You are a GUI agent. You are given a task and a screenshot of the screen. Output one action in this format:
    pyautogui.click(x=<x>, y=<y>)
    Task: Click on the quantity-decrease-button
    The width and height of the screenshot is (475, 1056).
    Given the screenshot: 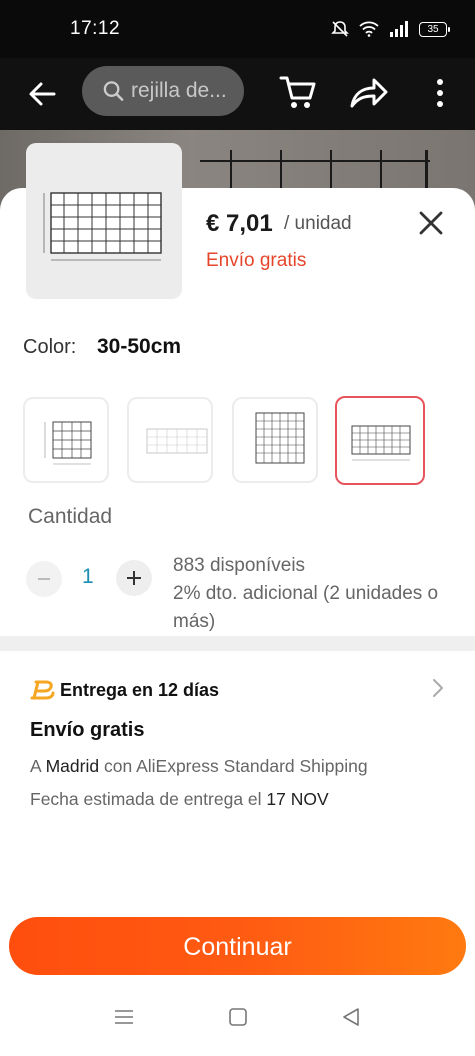 What is the action you would take?
    pyautogui.click(x=44, y=579)
    